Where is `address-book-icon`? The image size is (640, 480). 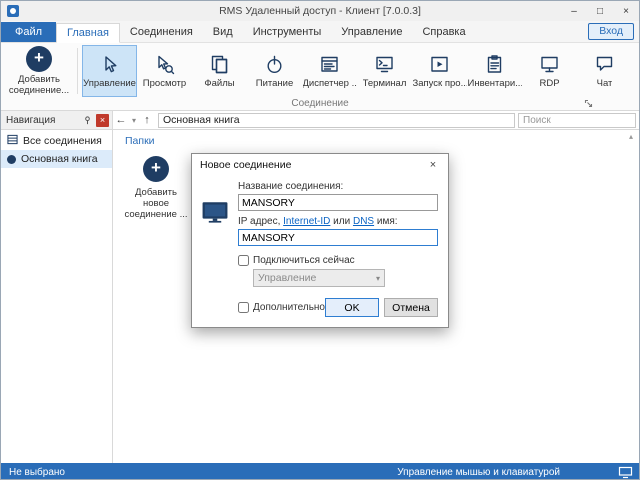
address-book-icon is located at coordinates (11, 159).